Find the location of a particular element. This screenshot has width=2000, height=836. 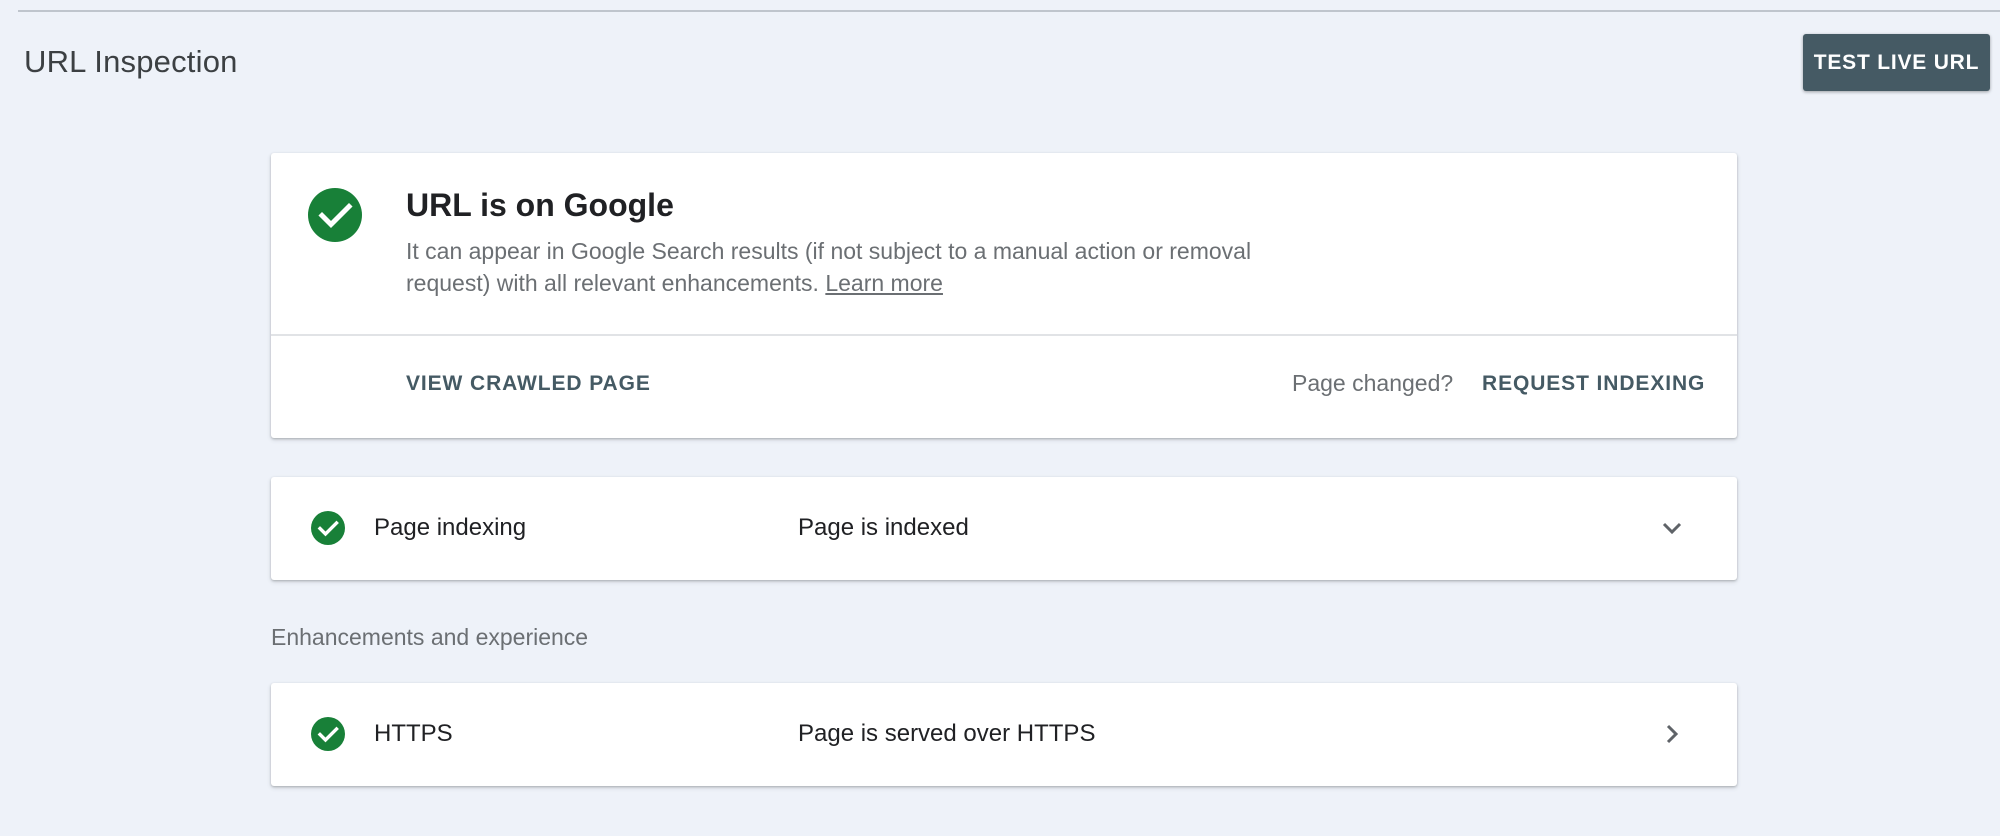

page-indexing-value: Page is indexed is located at coordinates (883, 527).